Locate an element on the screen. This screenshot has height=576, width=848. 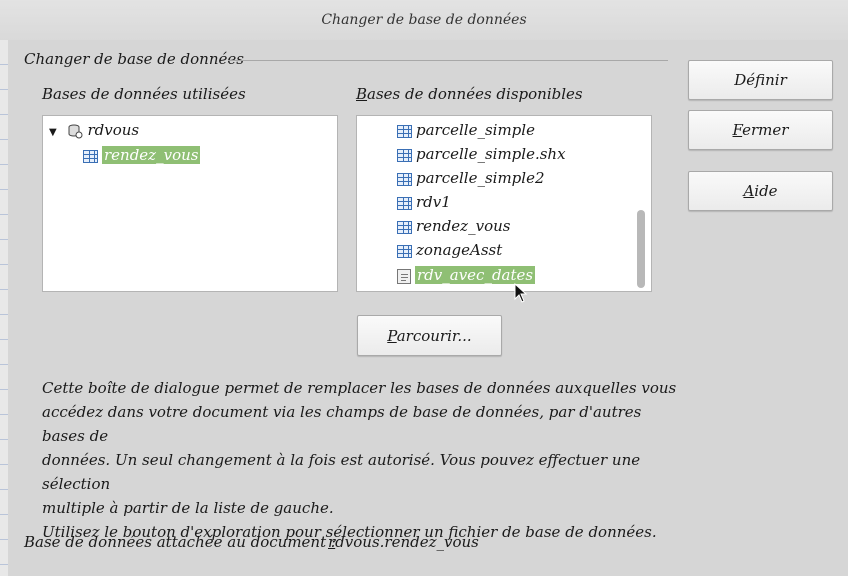
tree-root-rdvous: ▼ rdvous is located at coordinates (94, 130).